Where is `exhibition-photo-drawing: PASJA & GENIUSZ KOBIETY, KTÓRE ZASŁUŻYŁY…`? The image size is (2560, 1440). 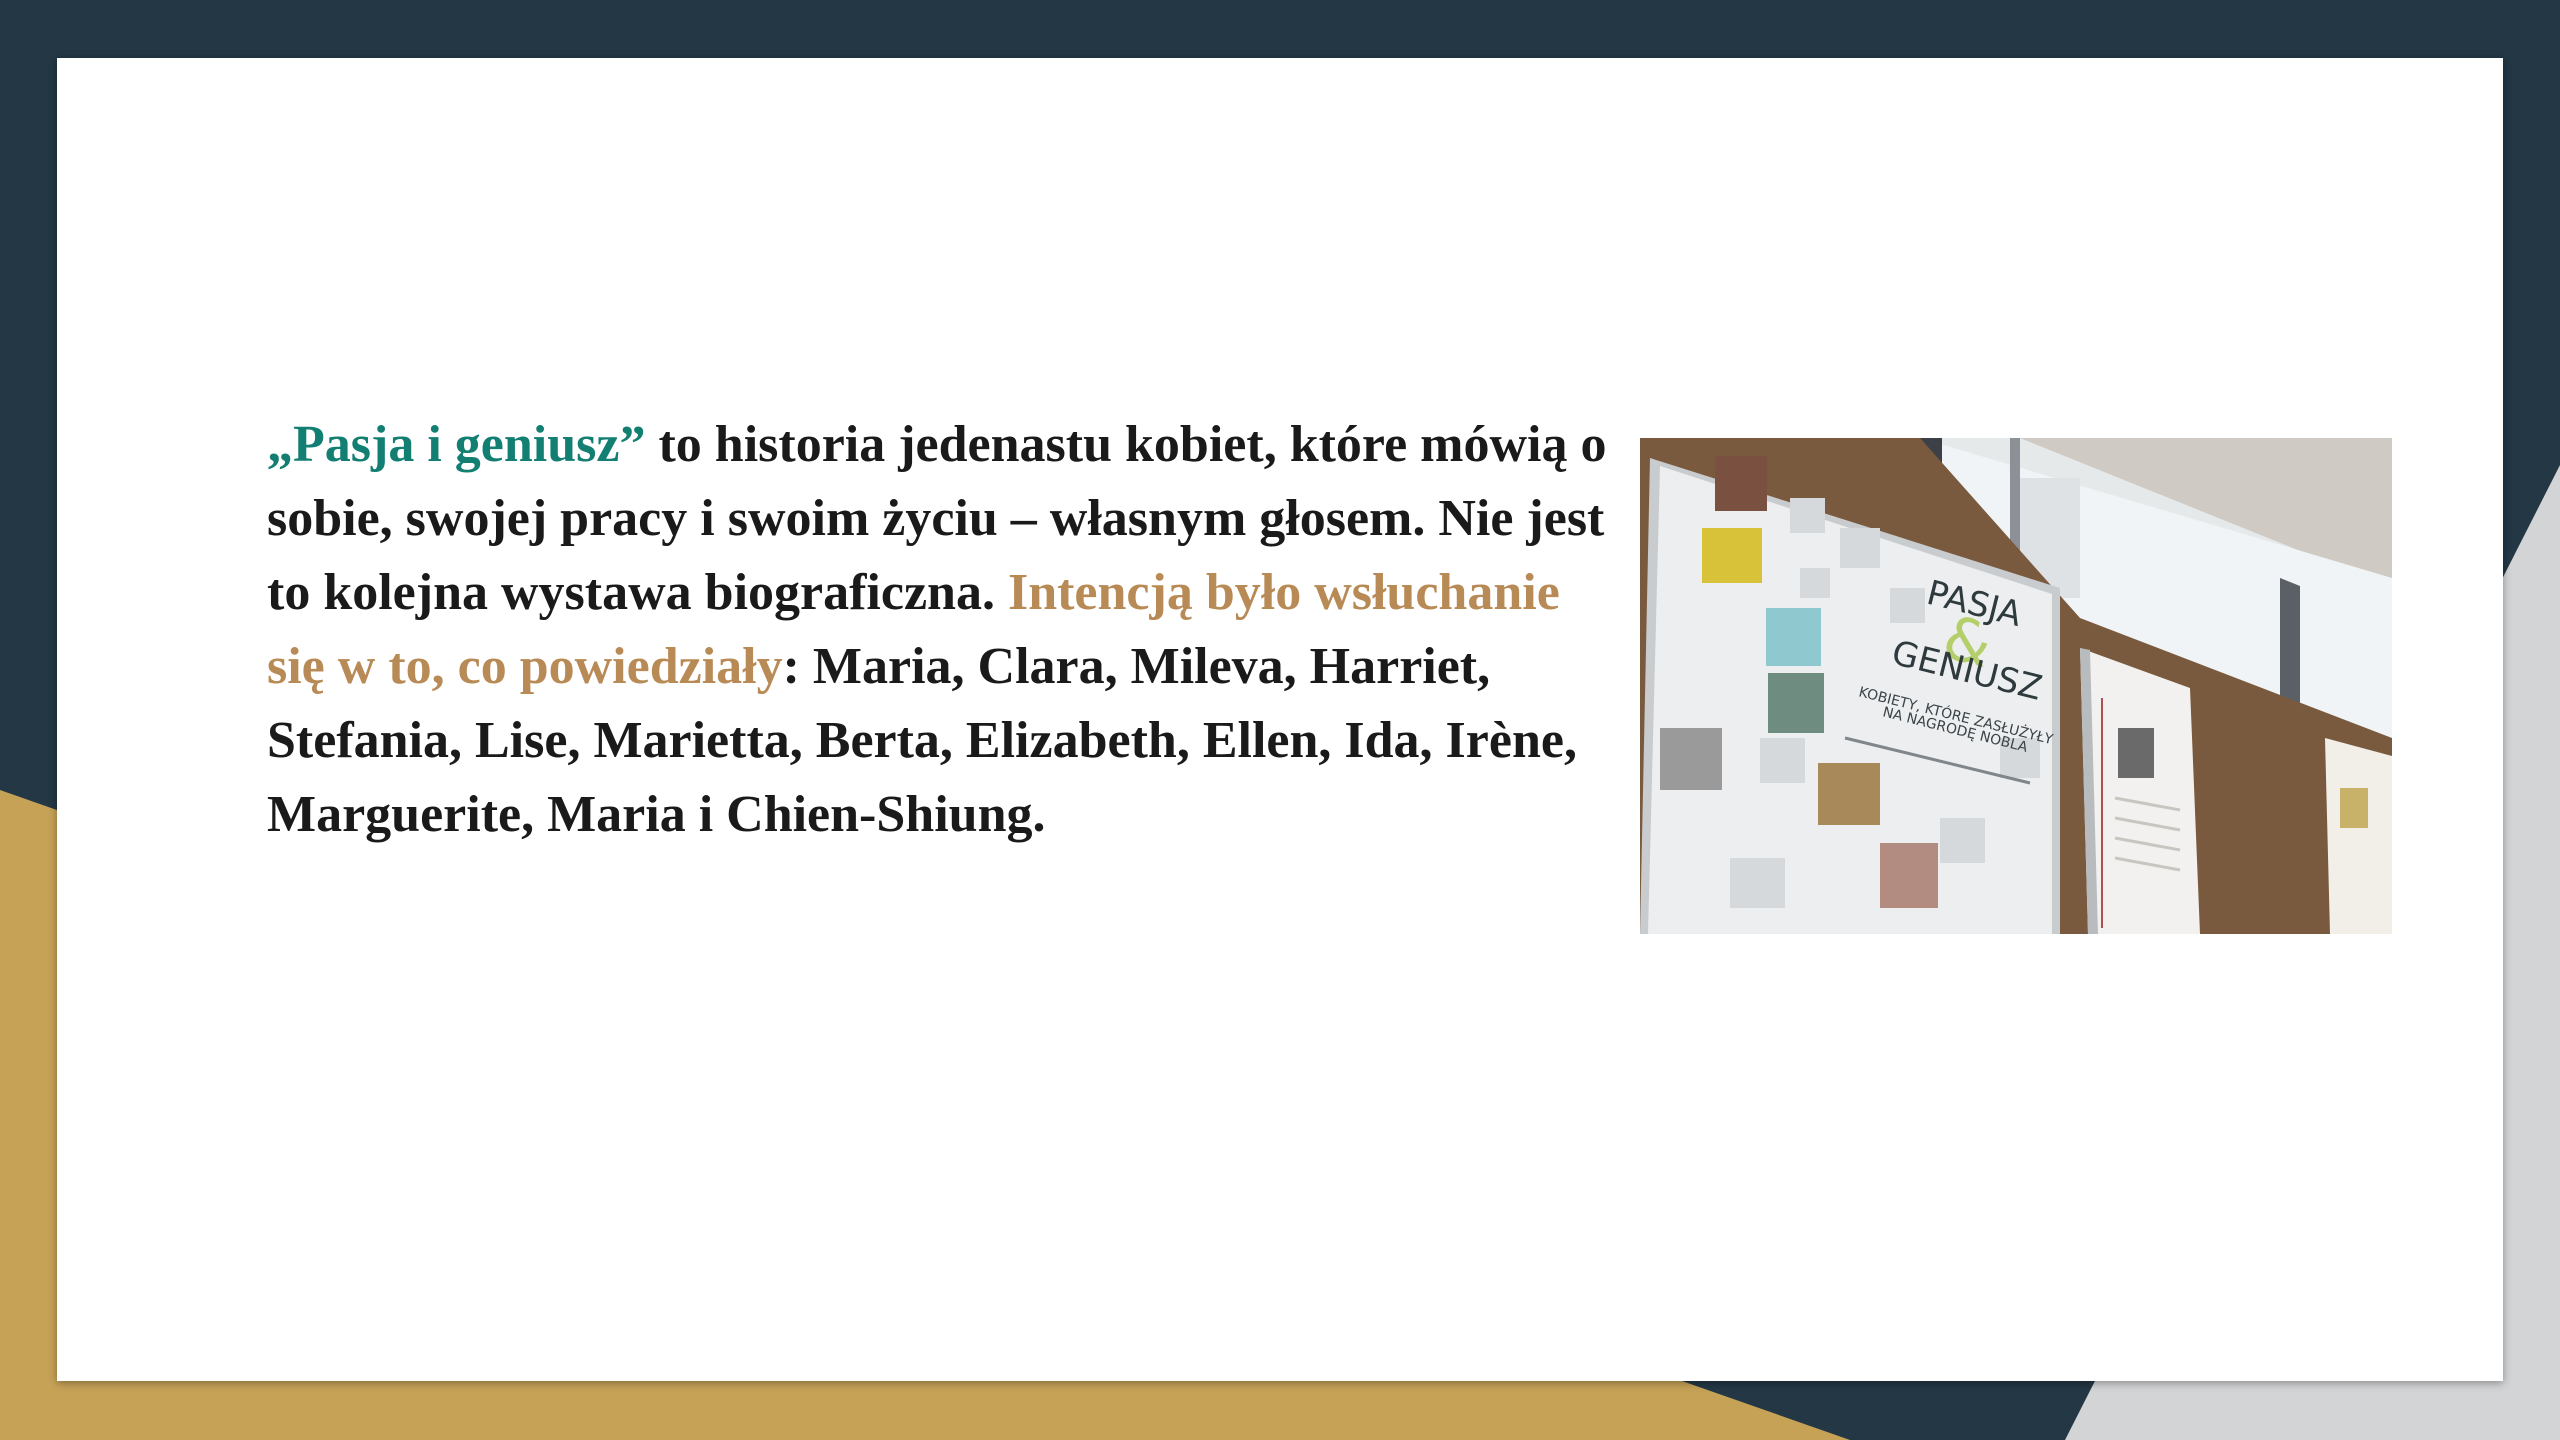
exhibition-photo-drawing: PASJA & GENIUSZ KOBIETY, KTÓRE ZASŁUŻYŁY… is located at coordinates (2016, 686).